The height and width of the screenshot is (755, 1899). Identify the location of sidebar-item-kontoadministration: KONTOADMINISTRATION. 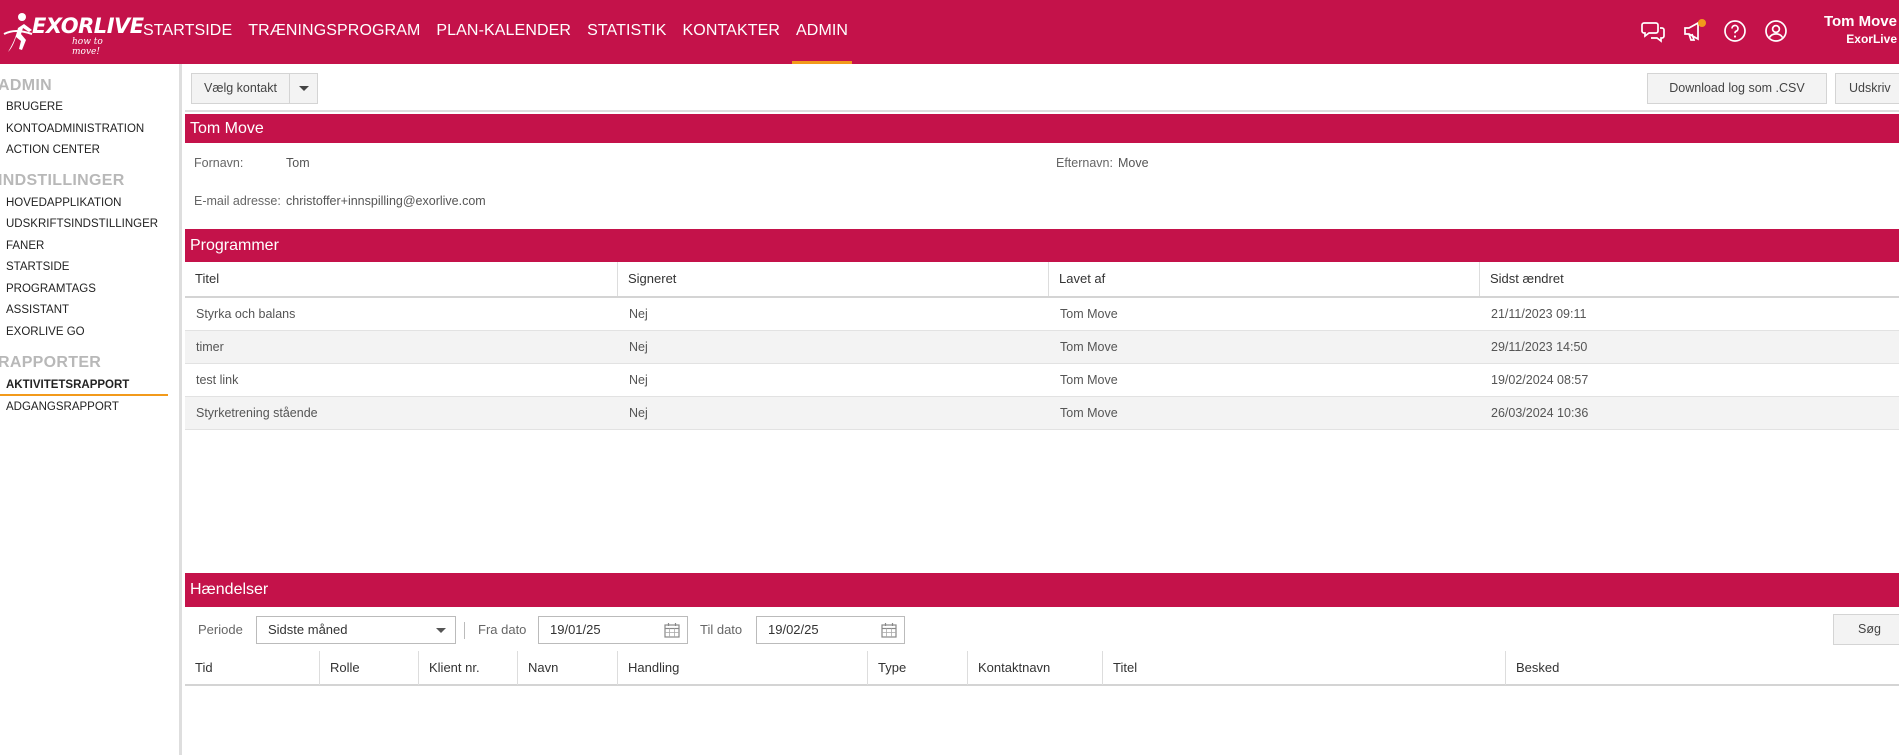
(75, 129).